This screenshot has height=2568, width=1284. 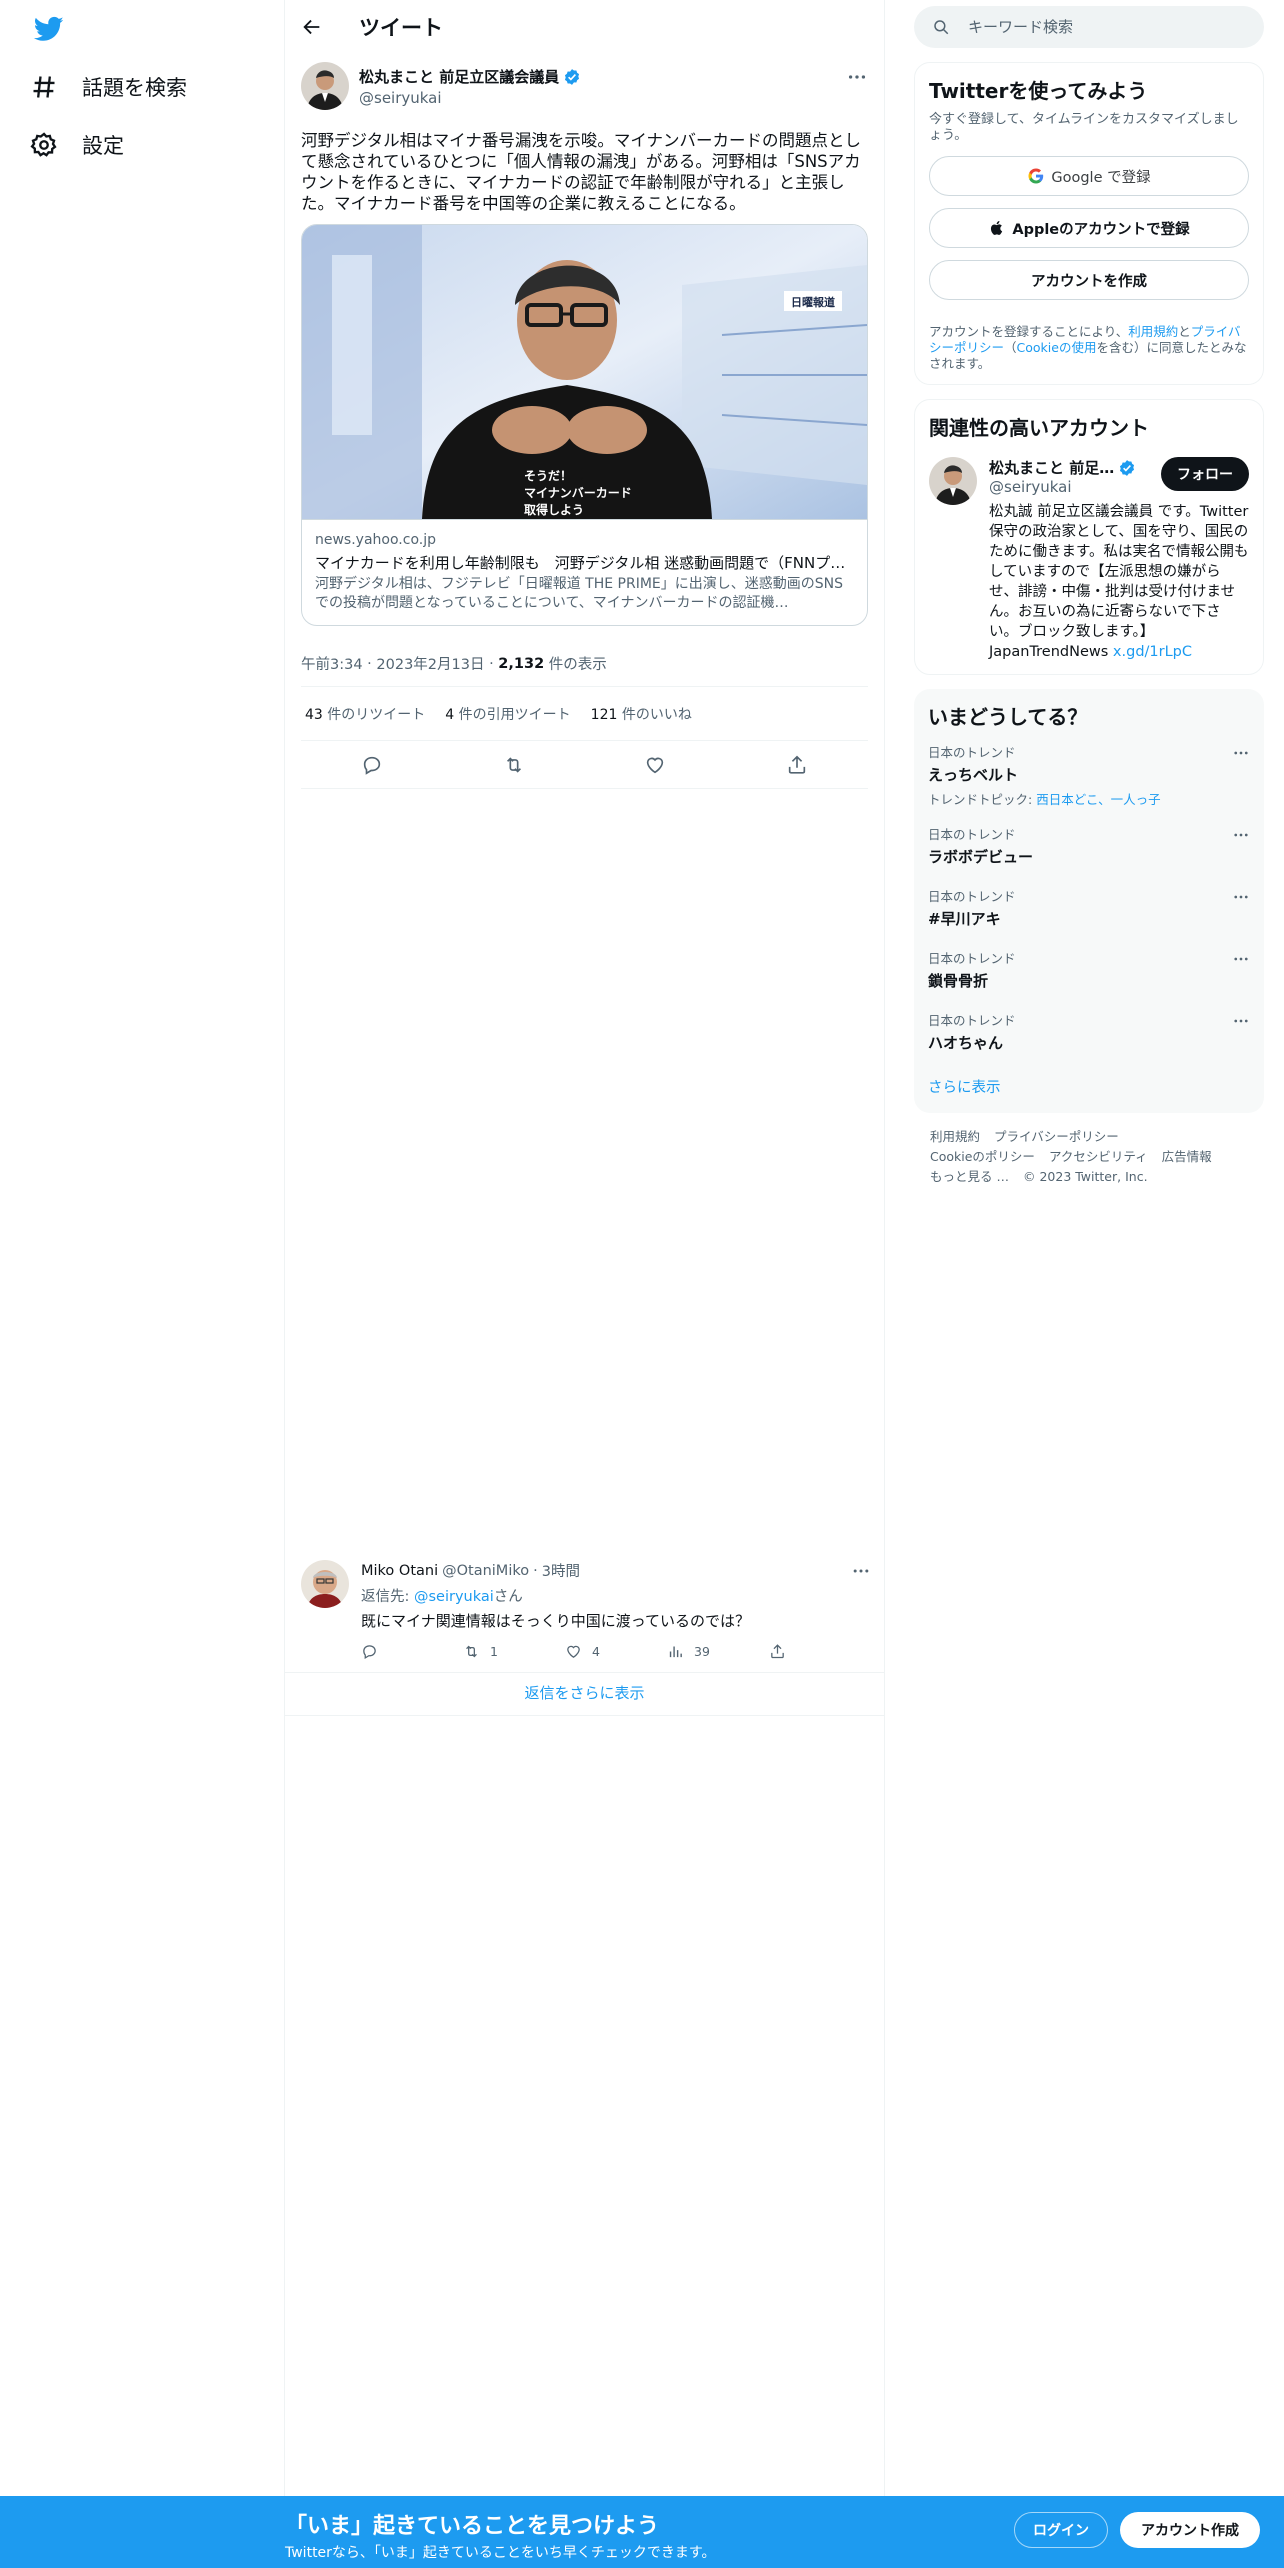 What do you see at coordinates (584, 1693) in the screenshot?
I see `show-more-replies-button: 返信をさらに表示` at bounding box center [584, 1693].